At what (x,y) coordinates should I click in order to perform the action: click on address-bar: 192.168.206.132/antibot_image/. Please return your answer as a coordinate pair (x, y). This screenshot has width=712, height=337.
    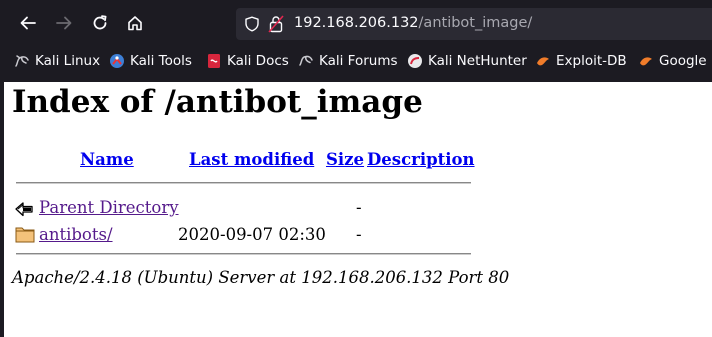
    Looking at the image, I should click on (474, 24).